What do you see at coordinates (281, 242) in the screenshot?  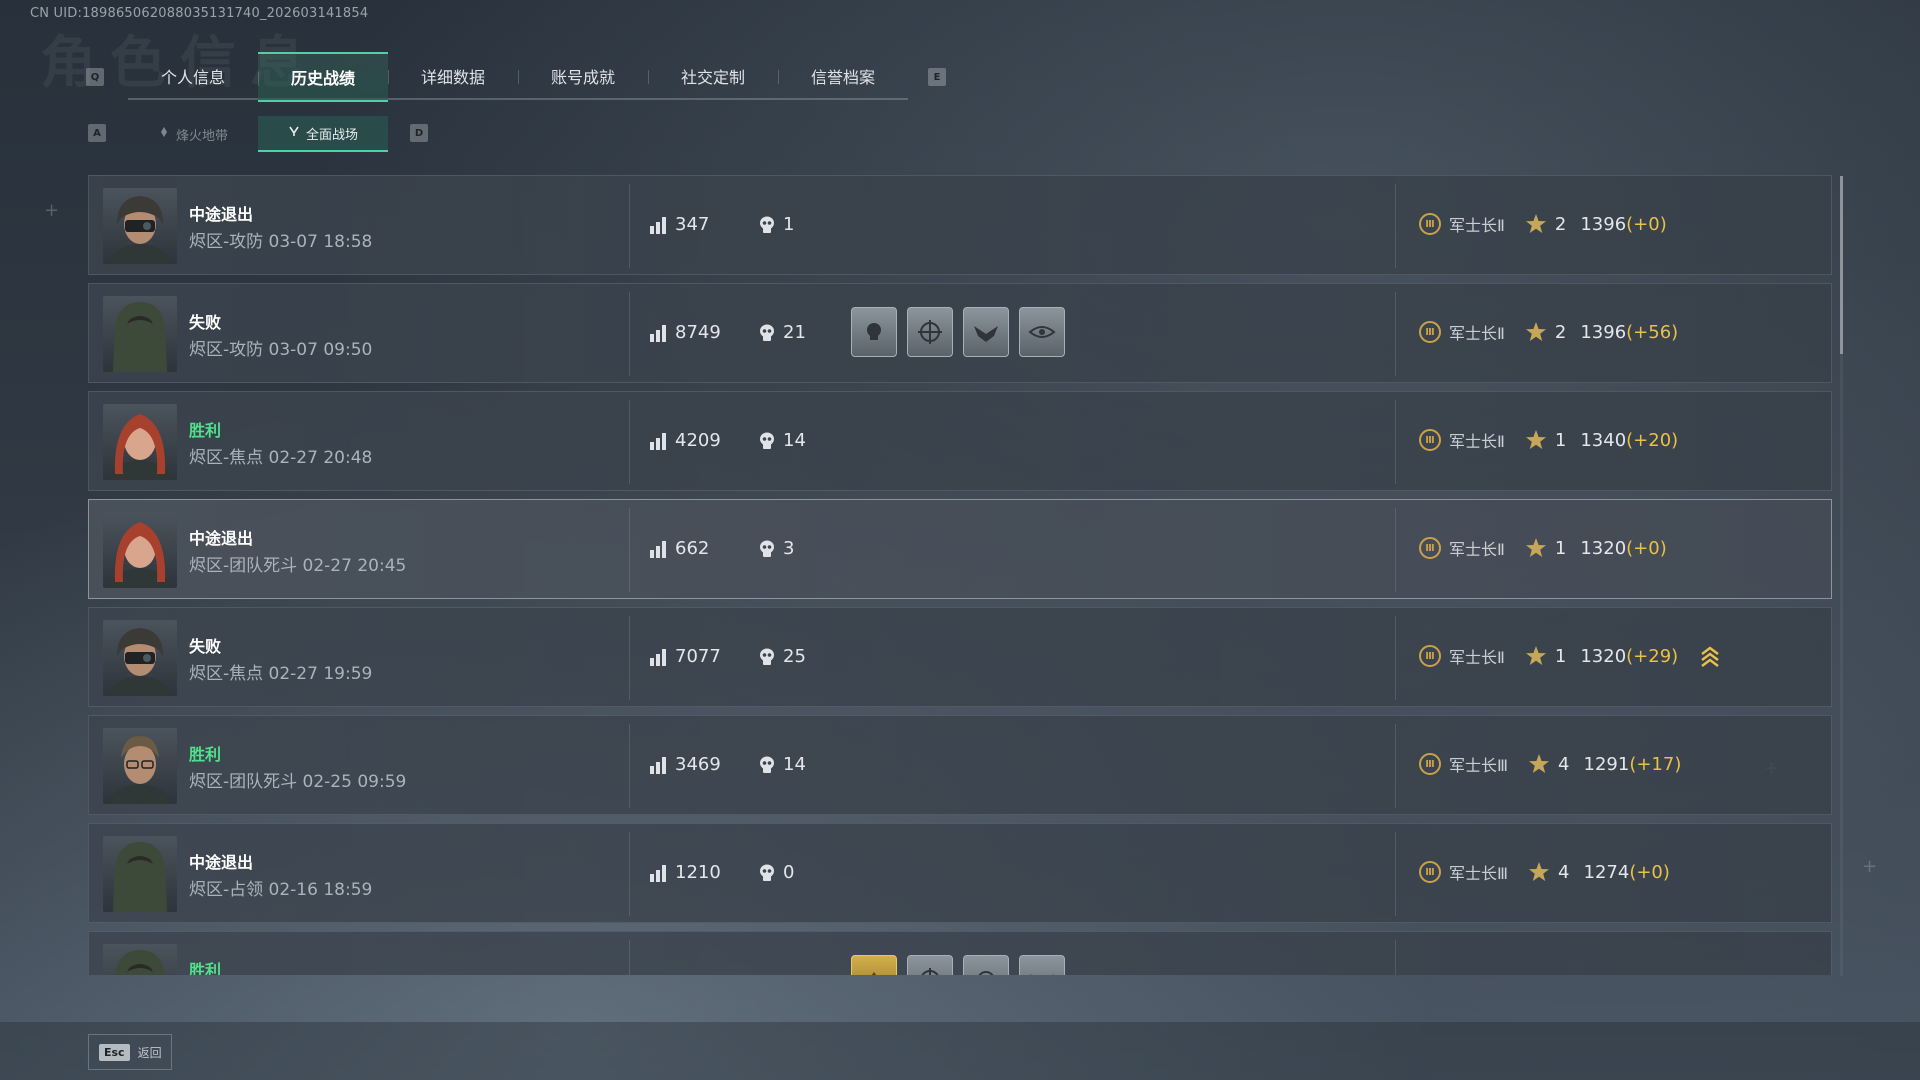 I see `match-mode-time: 烬区-攻防 03-07 18:58` at bounding box center [281, 242].